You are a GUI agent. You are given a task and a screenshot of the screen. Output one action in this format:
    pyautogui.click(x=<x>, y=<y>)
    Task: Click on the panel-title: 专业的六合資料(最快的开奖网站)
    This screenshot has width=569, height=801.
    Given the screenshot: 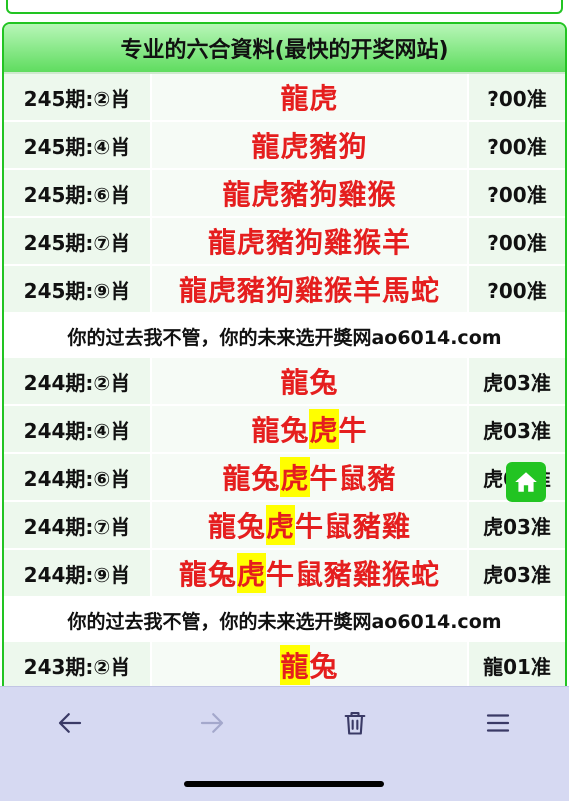 What is the action you would take?
    pyautogui.click(x=284, y=50)
    